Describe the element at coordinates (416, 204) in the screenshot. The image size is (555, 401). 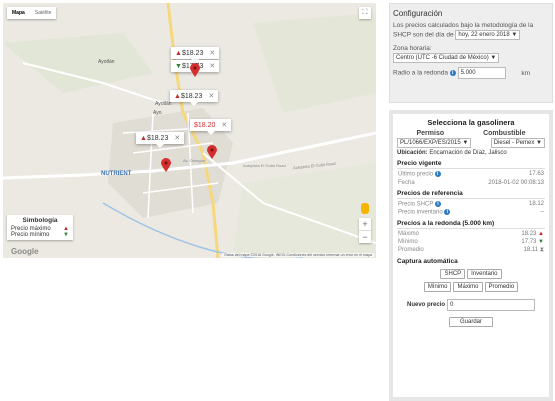
I see `shcp-label: Precio SHCP` at that location.